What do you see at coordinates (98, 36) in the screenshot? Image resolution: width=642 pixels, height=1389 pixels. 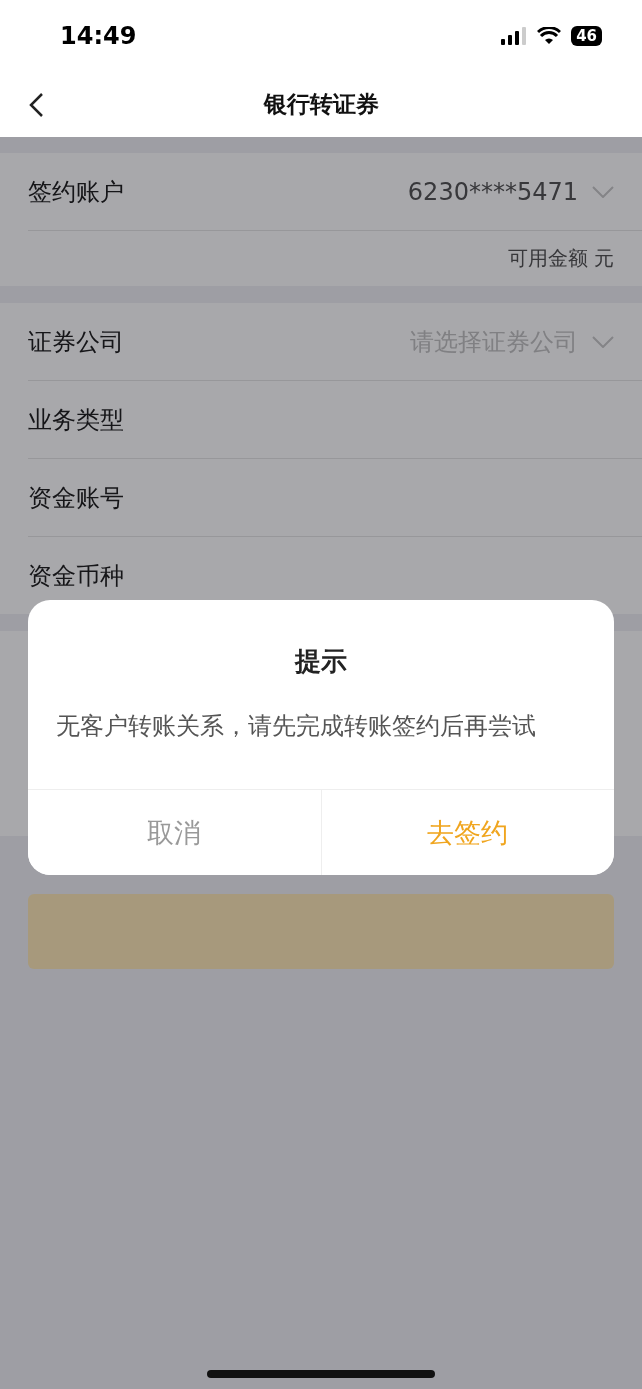 I see `status-time: 14:49` at bounding box center [98, 36].